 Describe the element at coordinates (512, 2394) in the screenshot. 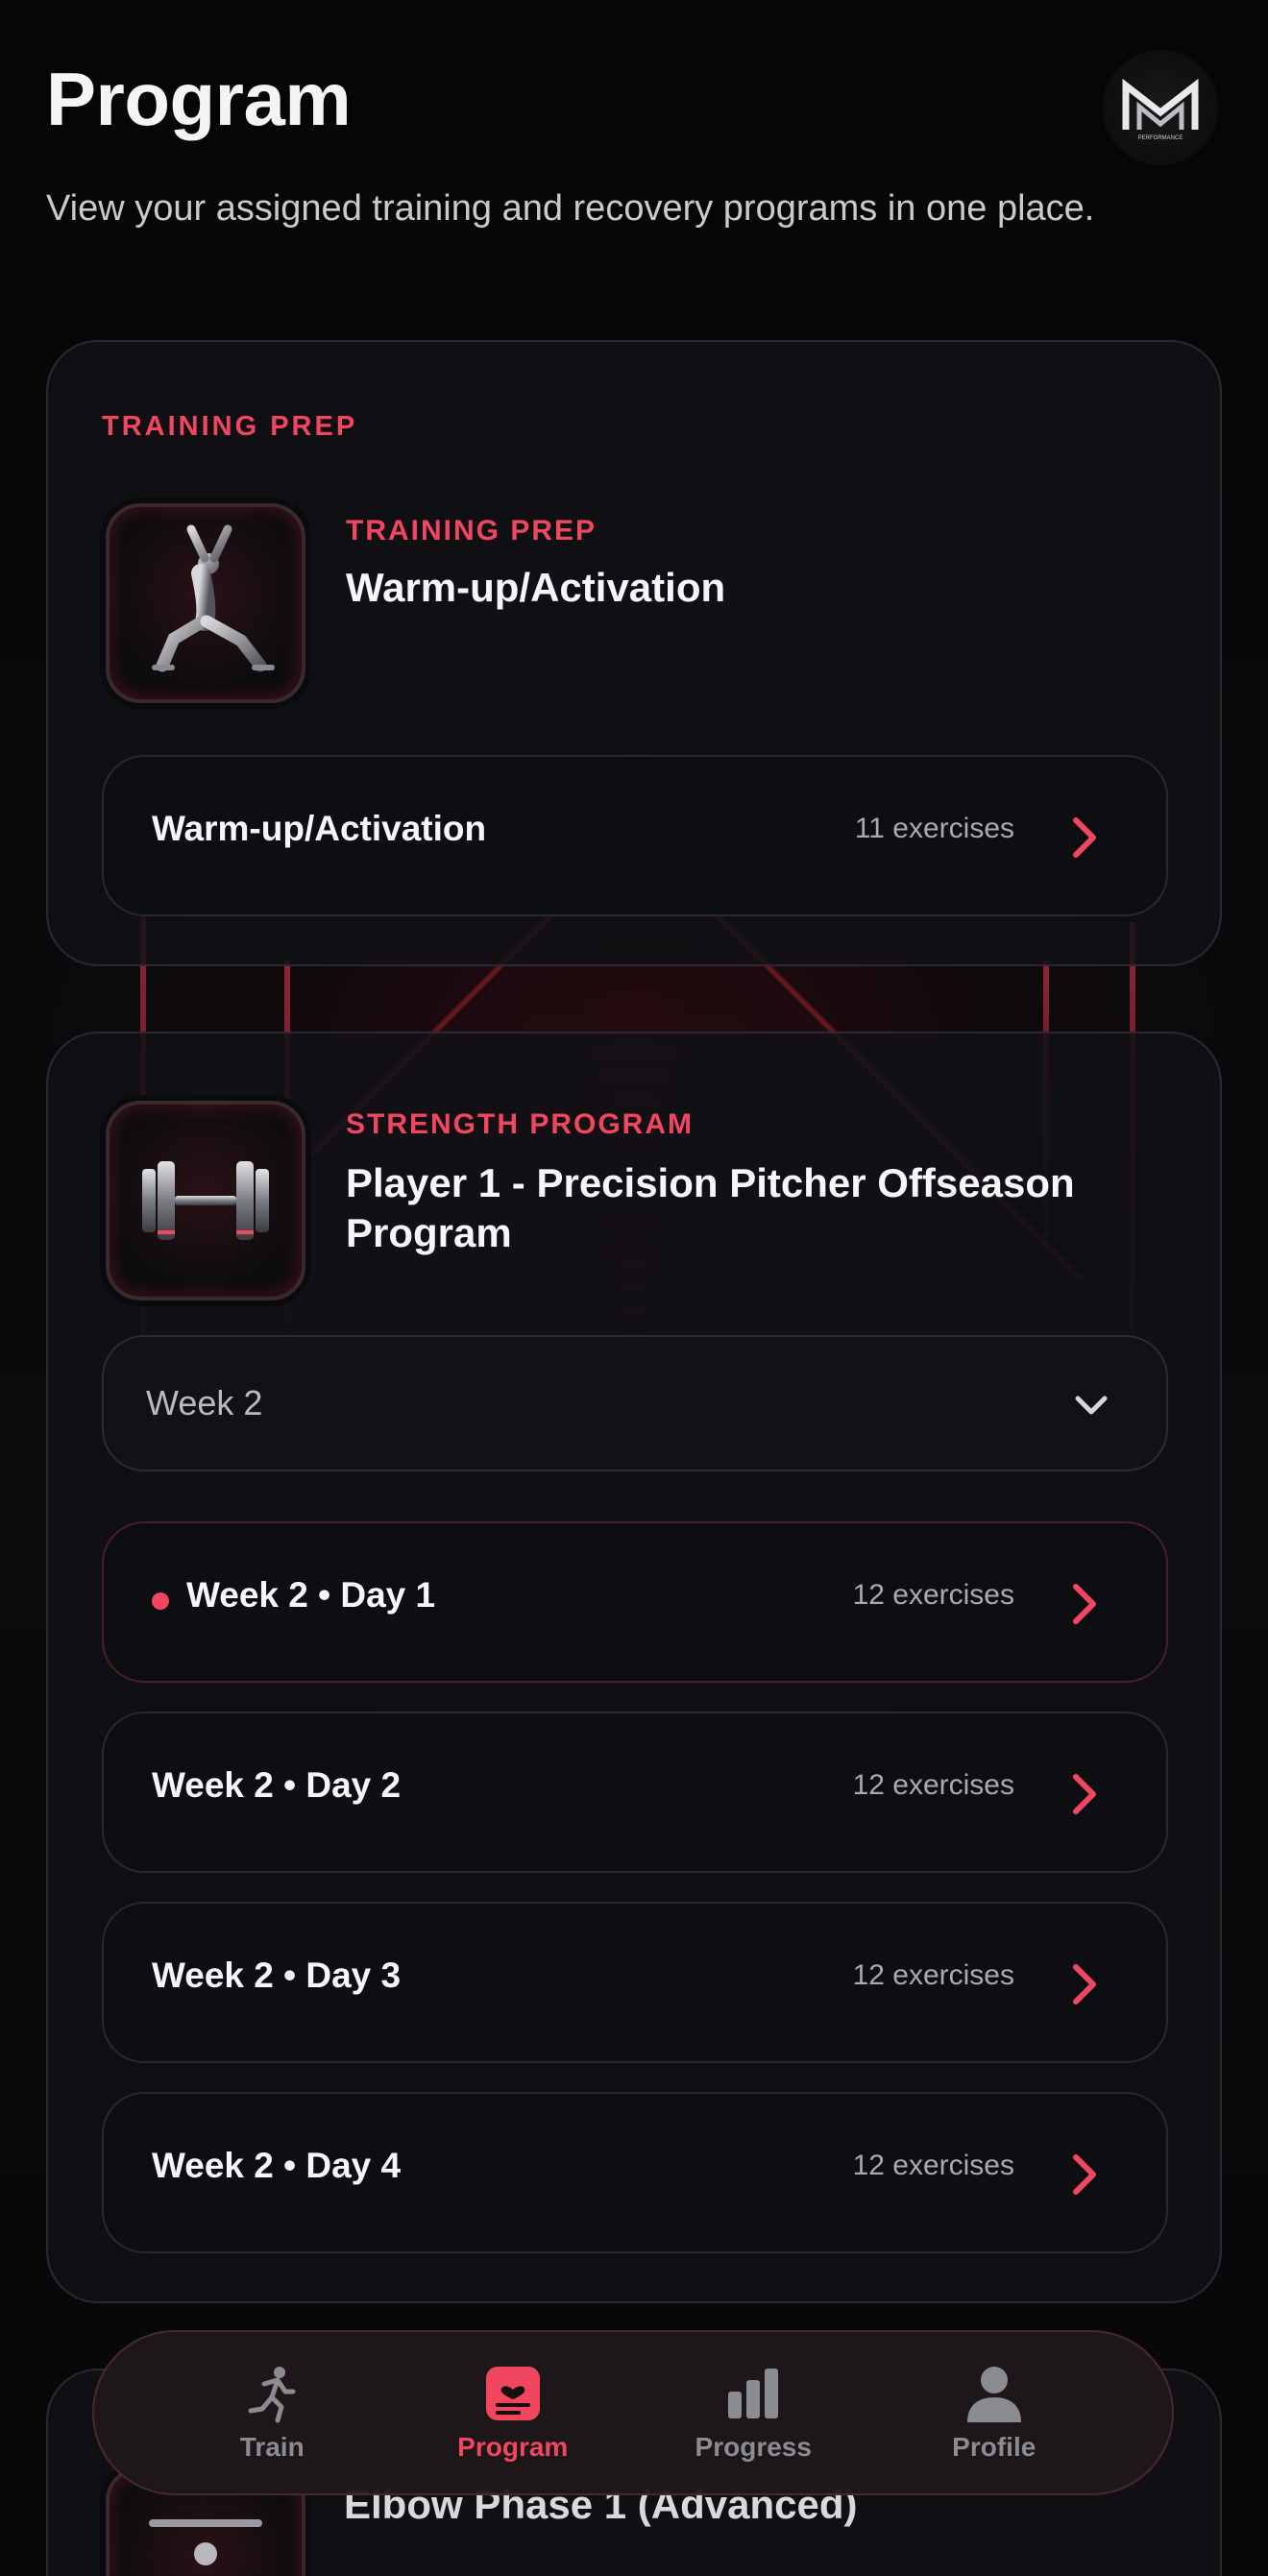

I see `program-heart-icon` at that location.